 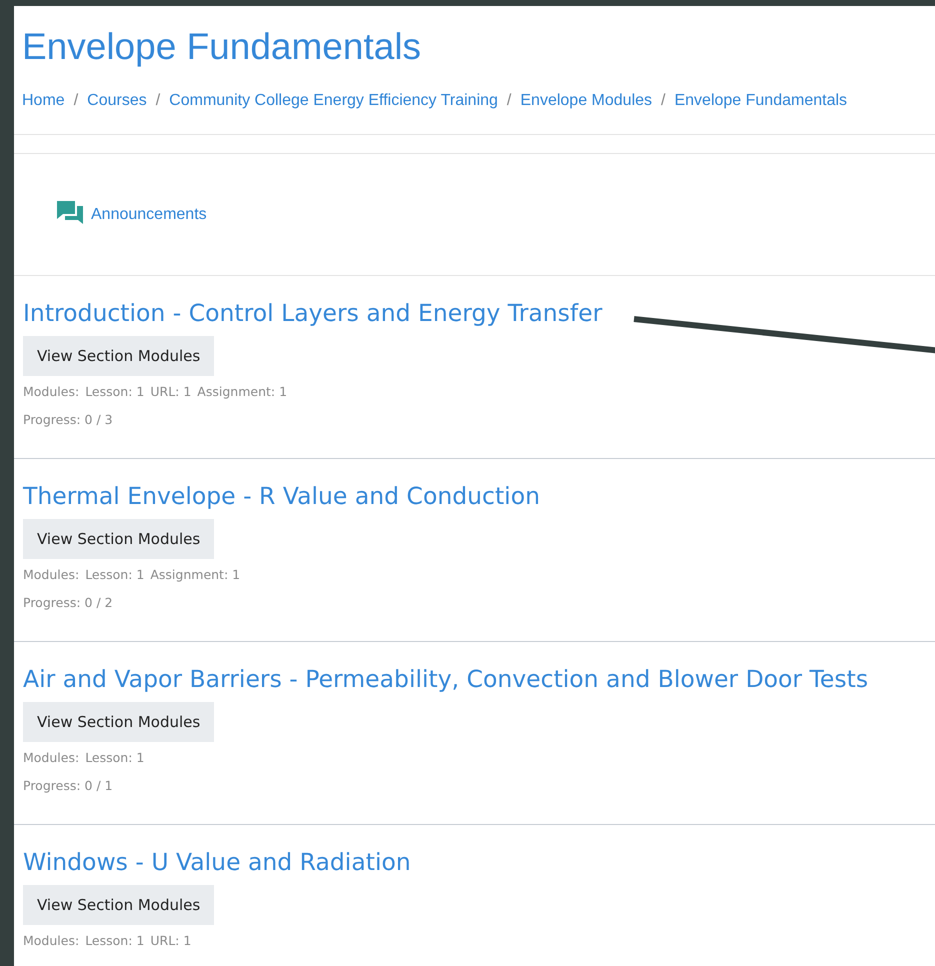 What do you see at coordinates (281, 496) in the screenshot?
I see `section-title-link: Thermal Envelope - R Value and Conduction` at bounding box center [281, 496].